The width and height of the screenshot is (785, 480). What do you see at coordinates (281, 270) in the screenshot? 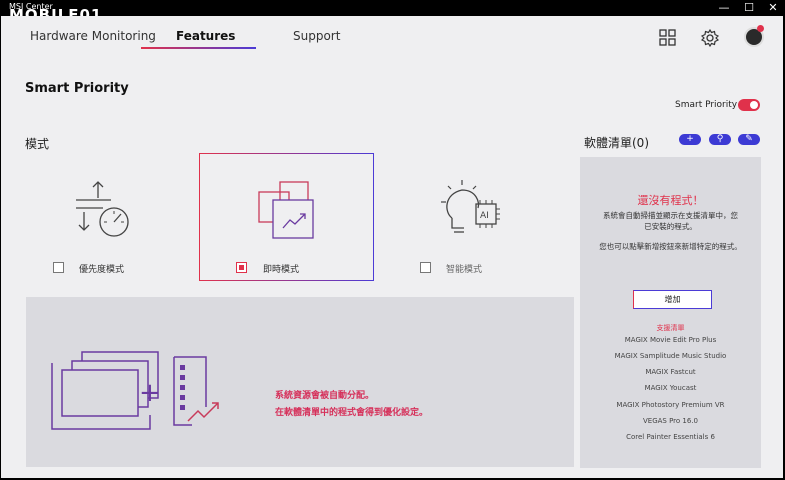
I see `realtime-mode-label: 即時模式` at bounding box center [281, 270].